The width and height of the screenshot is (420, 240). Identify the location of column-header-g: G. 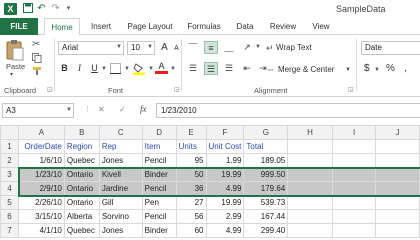
(266, 132).